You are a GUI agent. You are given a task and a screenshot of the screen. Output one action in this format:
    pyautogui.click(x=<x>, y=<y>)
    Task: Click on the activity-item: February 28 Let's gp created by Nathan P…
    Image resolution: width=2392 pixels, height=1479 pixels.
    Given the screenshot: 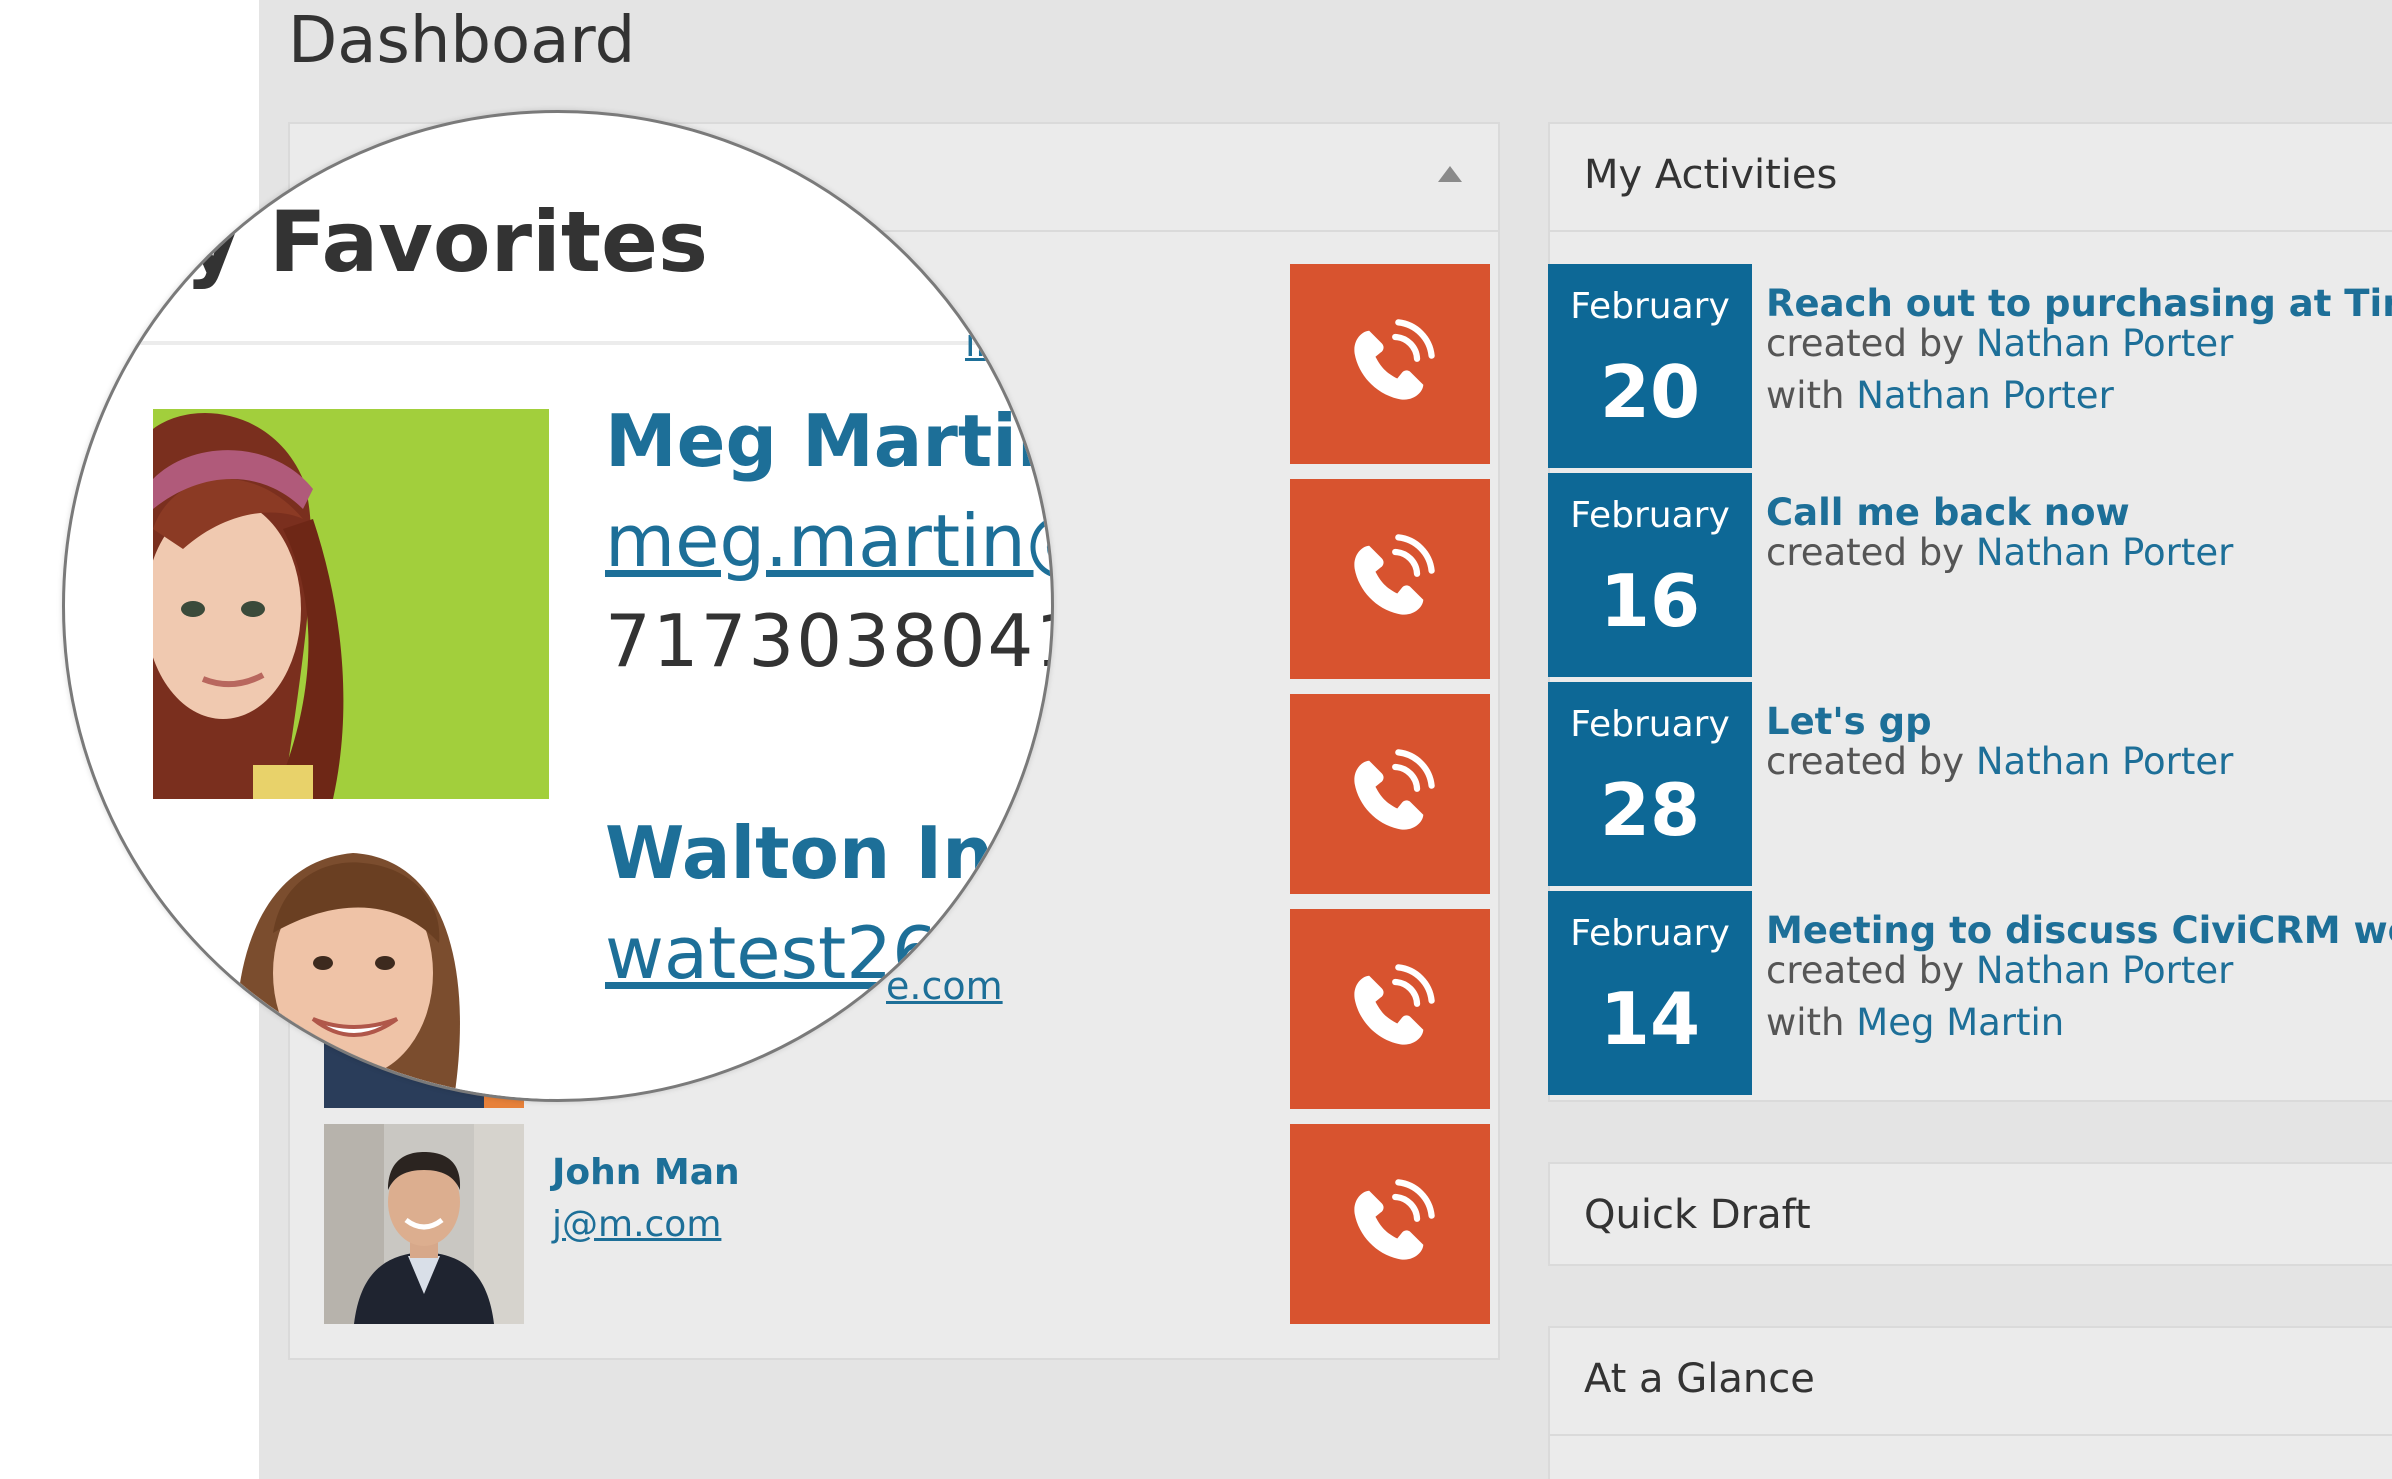 What is the action you would take?
    pyautogui.click(x=1970, y=785)
    